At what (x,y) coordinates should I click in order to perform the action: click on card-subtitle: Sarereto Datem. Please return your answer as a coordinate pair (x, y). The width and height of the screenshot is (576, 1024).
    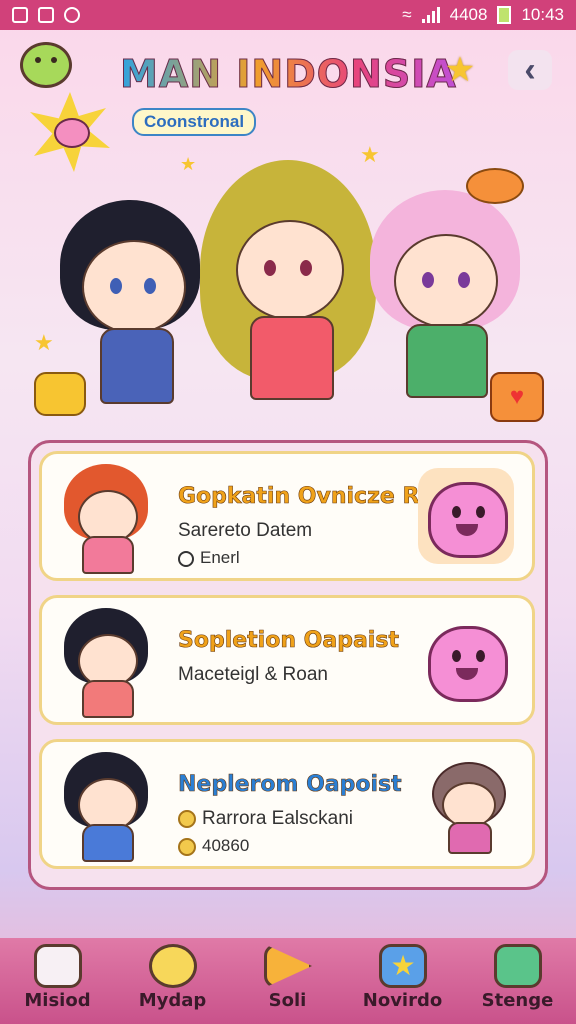
    Looking at the image, I should click on (245, 530).